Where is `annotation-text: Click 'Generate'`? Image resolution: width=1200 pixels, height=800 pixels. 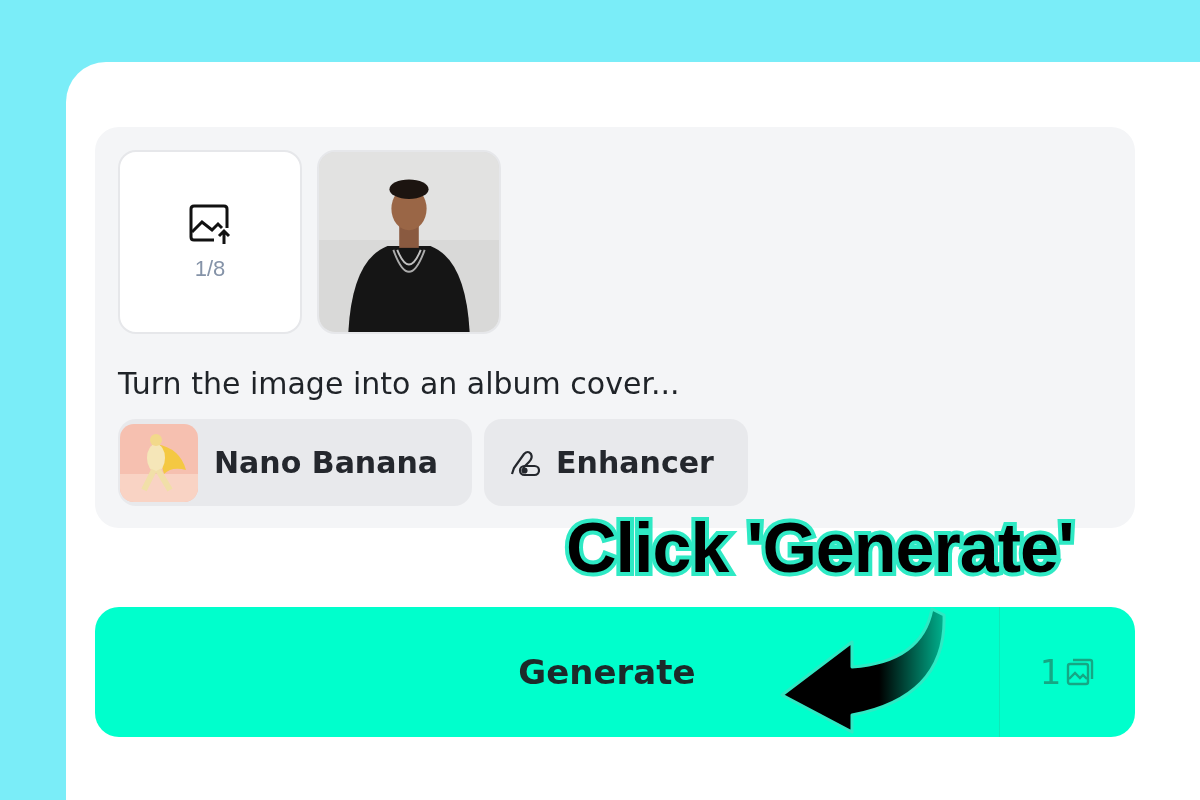 annotation-text: Click 'Generate' is located at coordinates (820, 548).